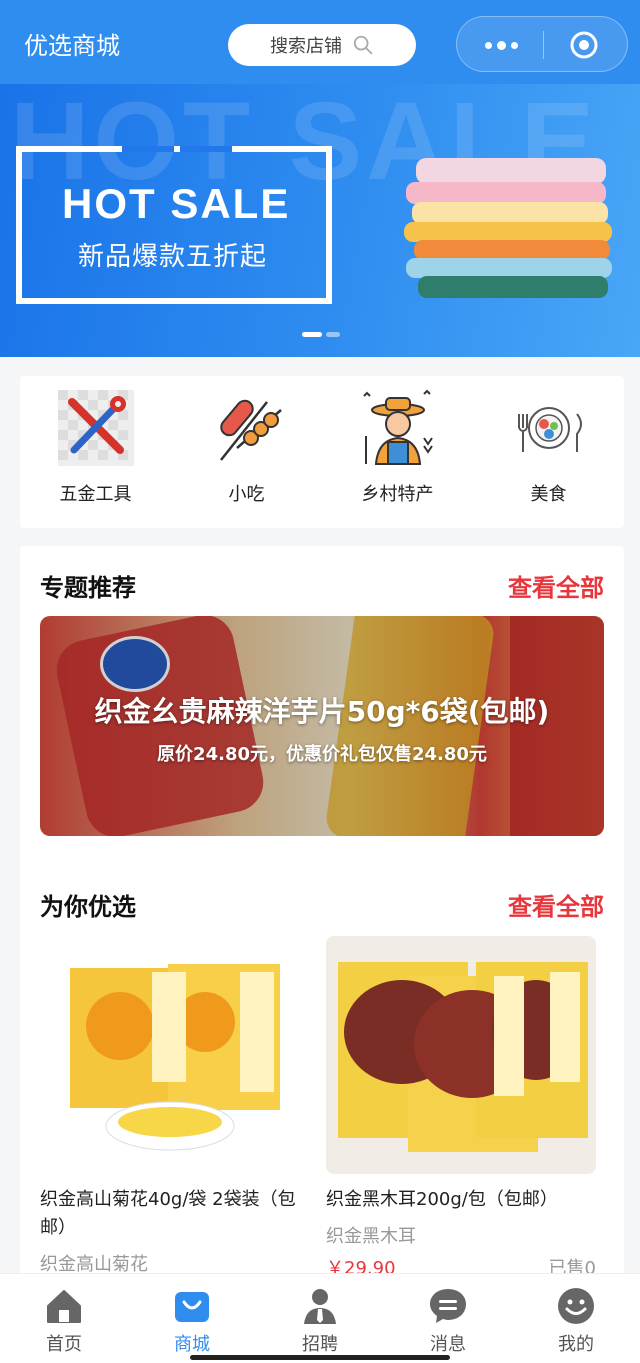 The height and width of the screenshot is (1363, 640). What do you see at coordinates (363, 45) in the screenshot?
I see `search-icon` at bounding box center [363, 45].